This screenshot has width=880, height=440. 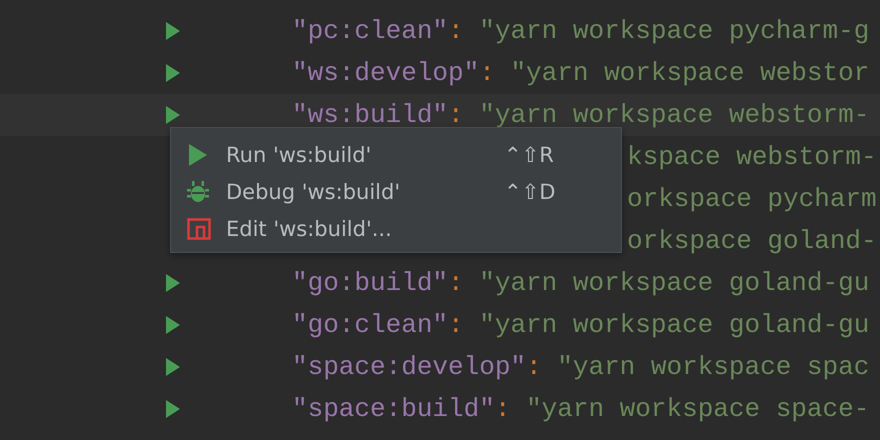 What do you see at coordinates (581, 325) in the screenshot?
I see `code-line: "go:clean": "yarn workspace goland-gu` at bounding box center [581, 325].